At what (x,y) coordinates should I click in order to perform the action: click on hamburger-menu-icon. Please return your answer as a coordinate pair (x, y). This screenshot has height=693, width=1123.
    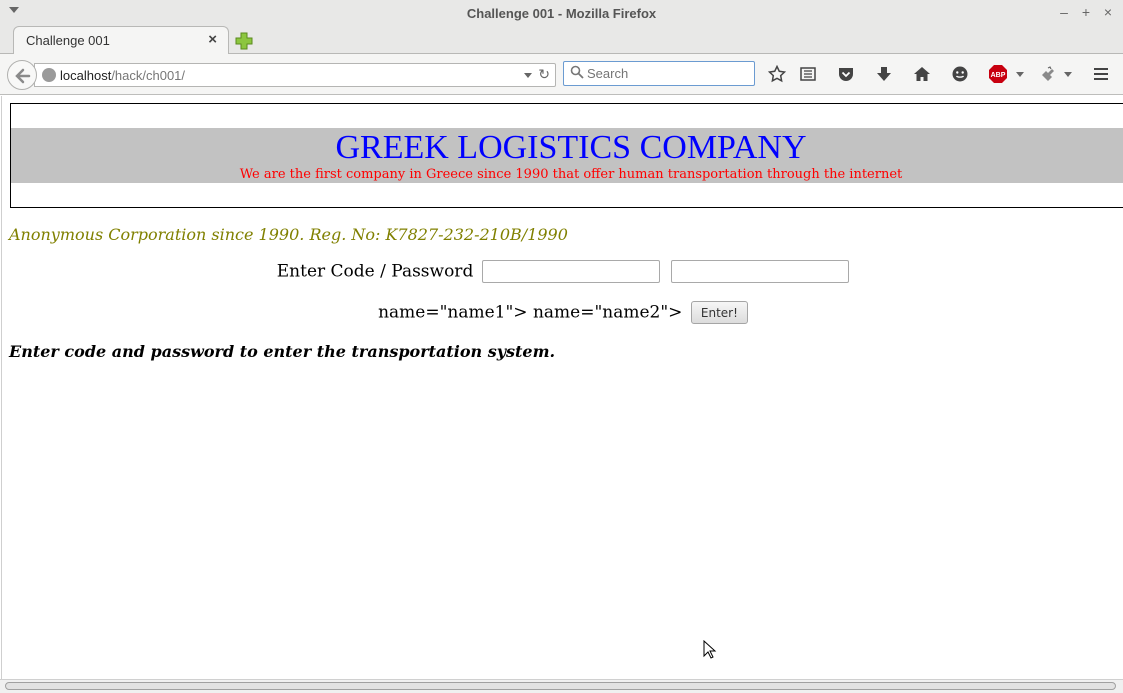
    Looking at the image, I should click on (1101, 74).